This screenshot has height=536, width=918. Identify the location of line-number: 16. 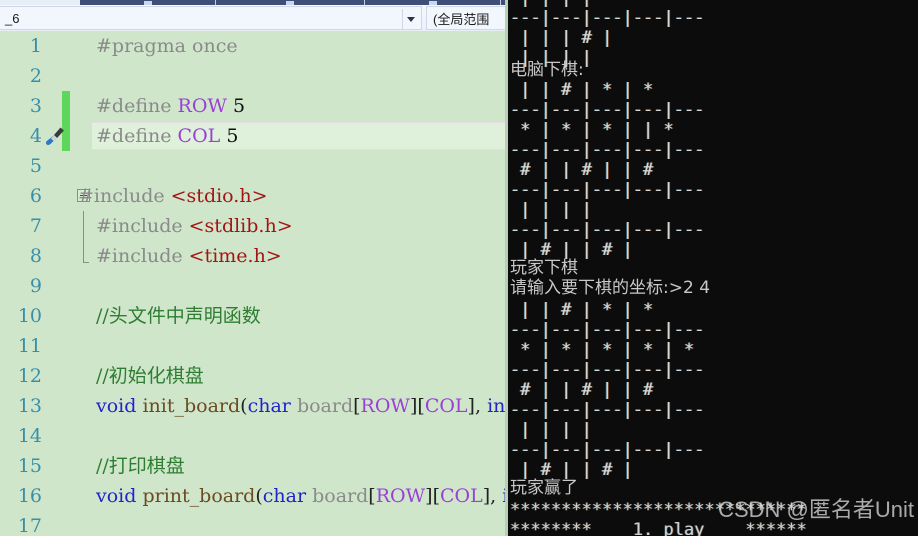
(29, 496).